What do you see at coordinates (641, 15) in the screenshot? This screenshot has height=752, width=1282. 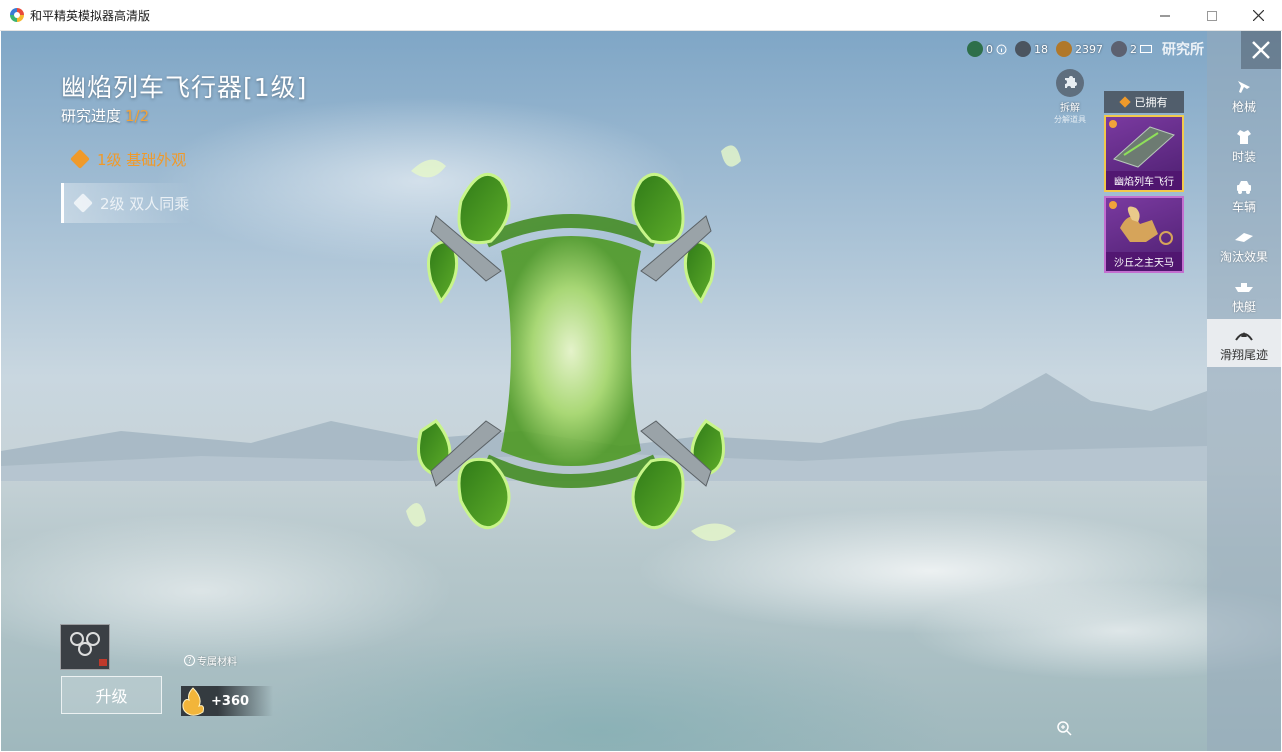 I see `window-titlebar: 和平精英模拟器高清版` at bounding box center [641, 15].